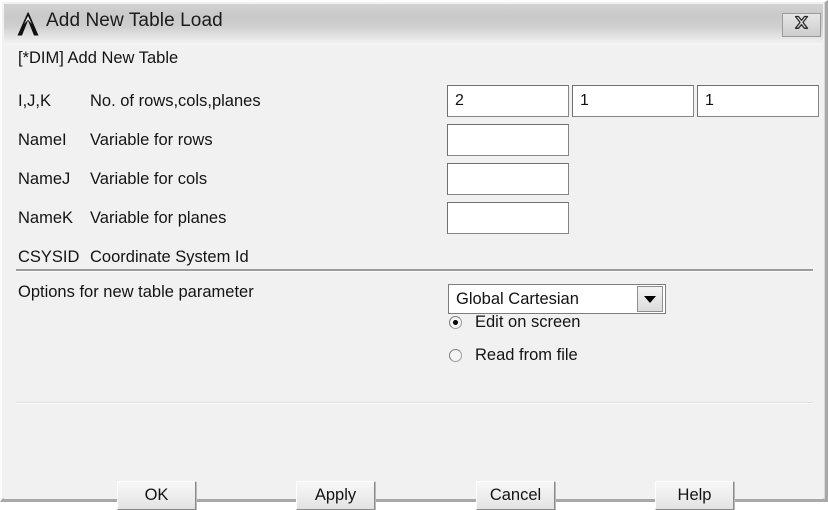  I want to click on label-ijk: I,J,K No. of rows,cols,planes, so click(139, 101).